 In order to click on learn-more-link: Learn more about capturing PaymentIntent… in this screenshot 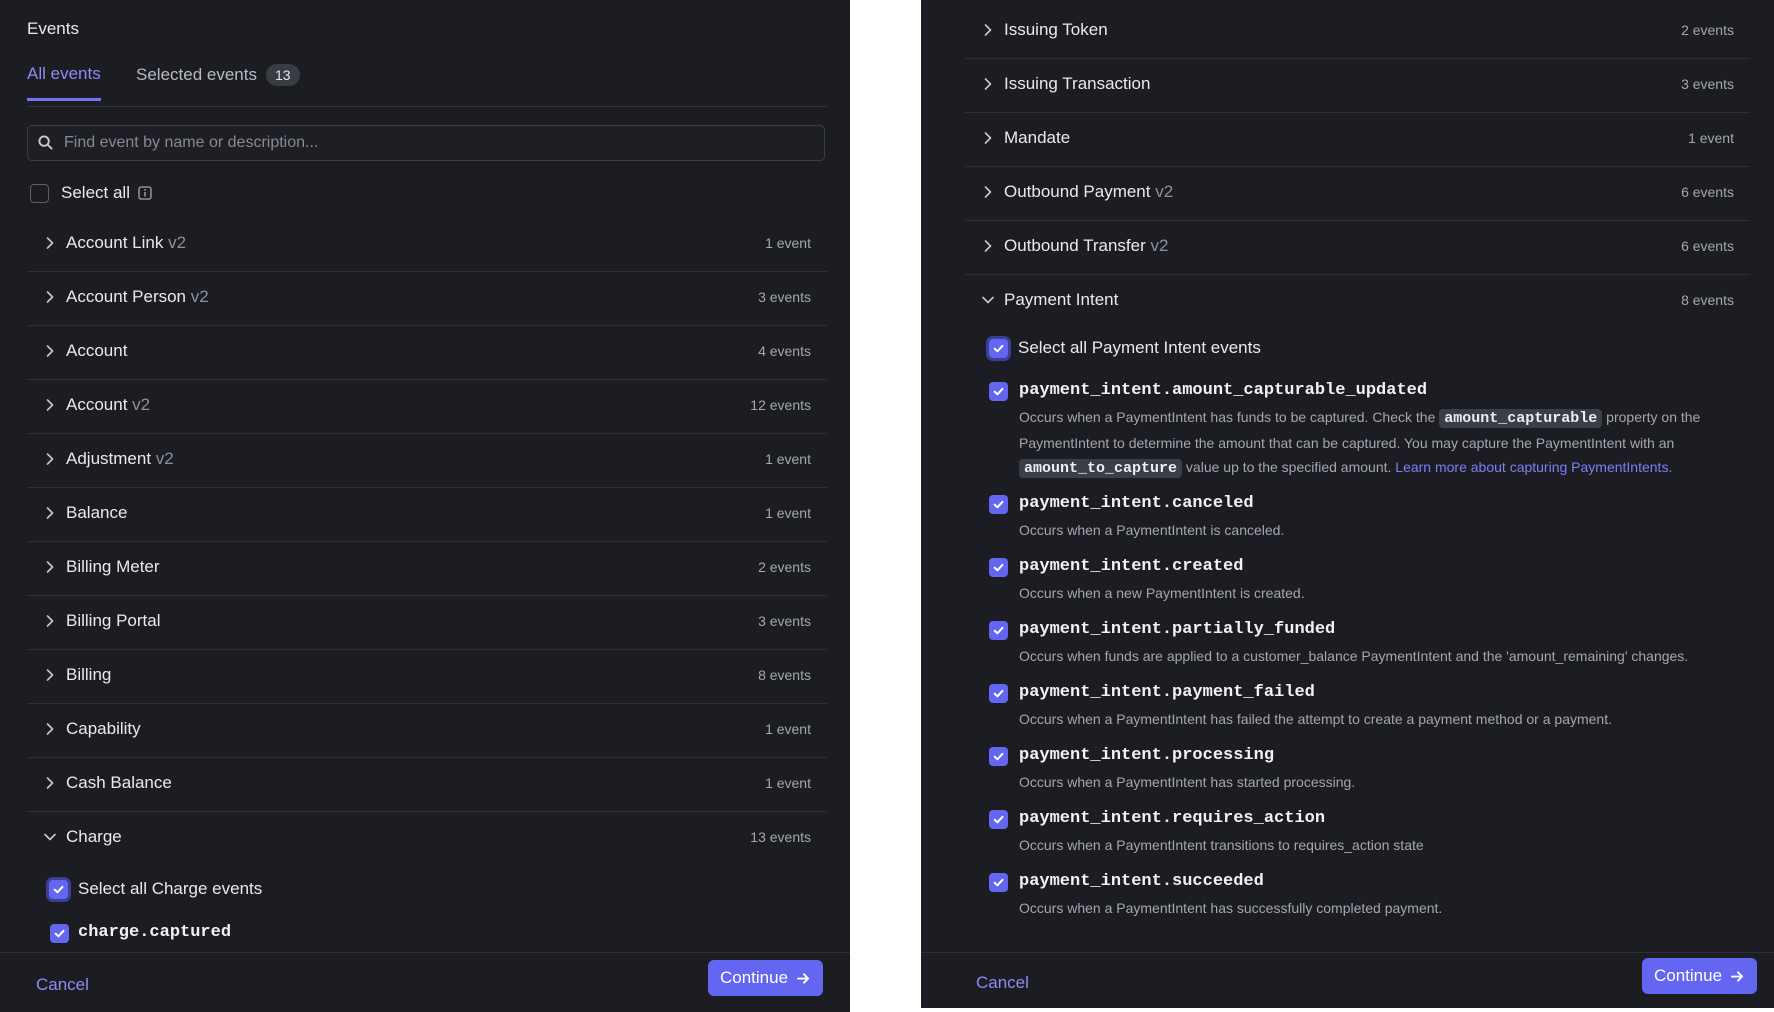, I will do `click(1533, 467)`.